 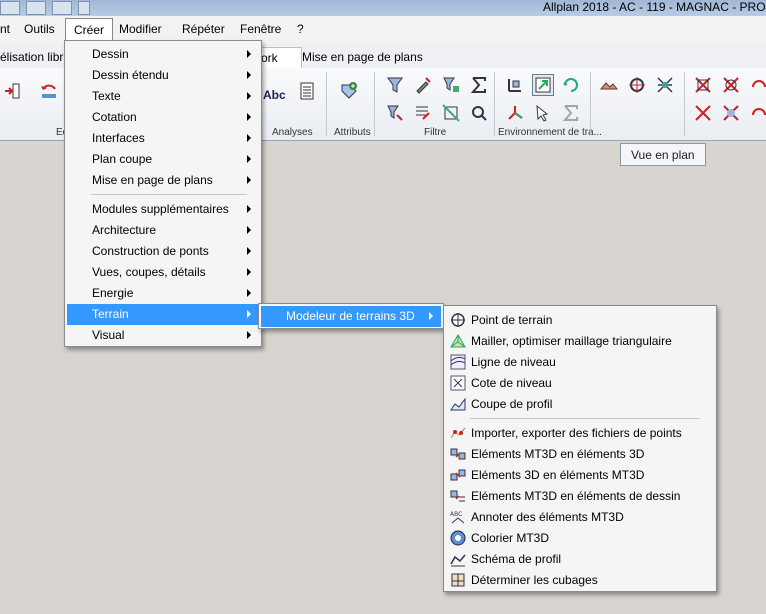 What do you see at coordinates (51, 95) in the screenshot?
I see `undo-icon` at bounding box center [51, 95].